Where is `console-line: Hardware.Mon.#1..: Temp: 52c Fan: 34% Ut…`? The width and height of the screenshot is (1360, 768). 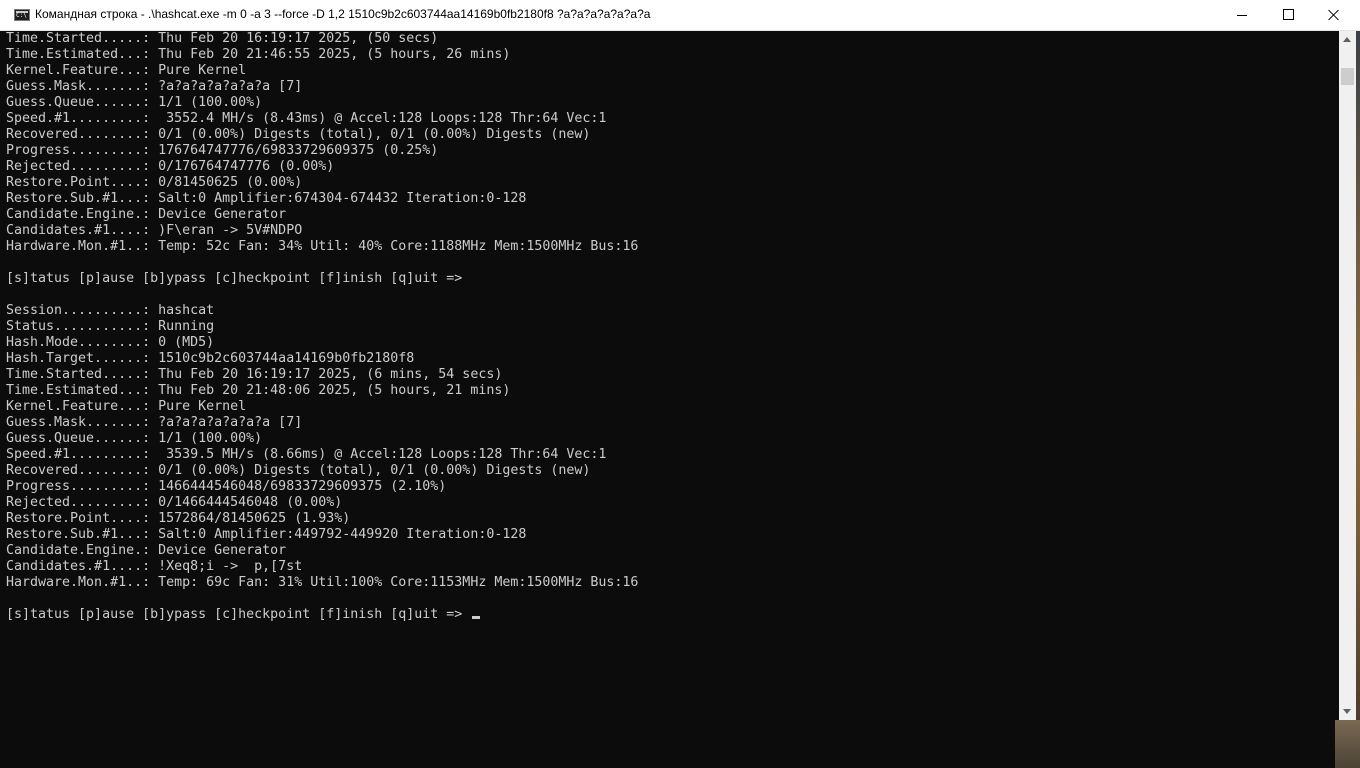
console-line: Hardware.Mon.#1..: Temp: 52c Fan: 34% Ut… is located at coordinates (322, 246).